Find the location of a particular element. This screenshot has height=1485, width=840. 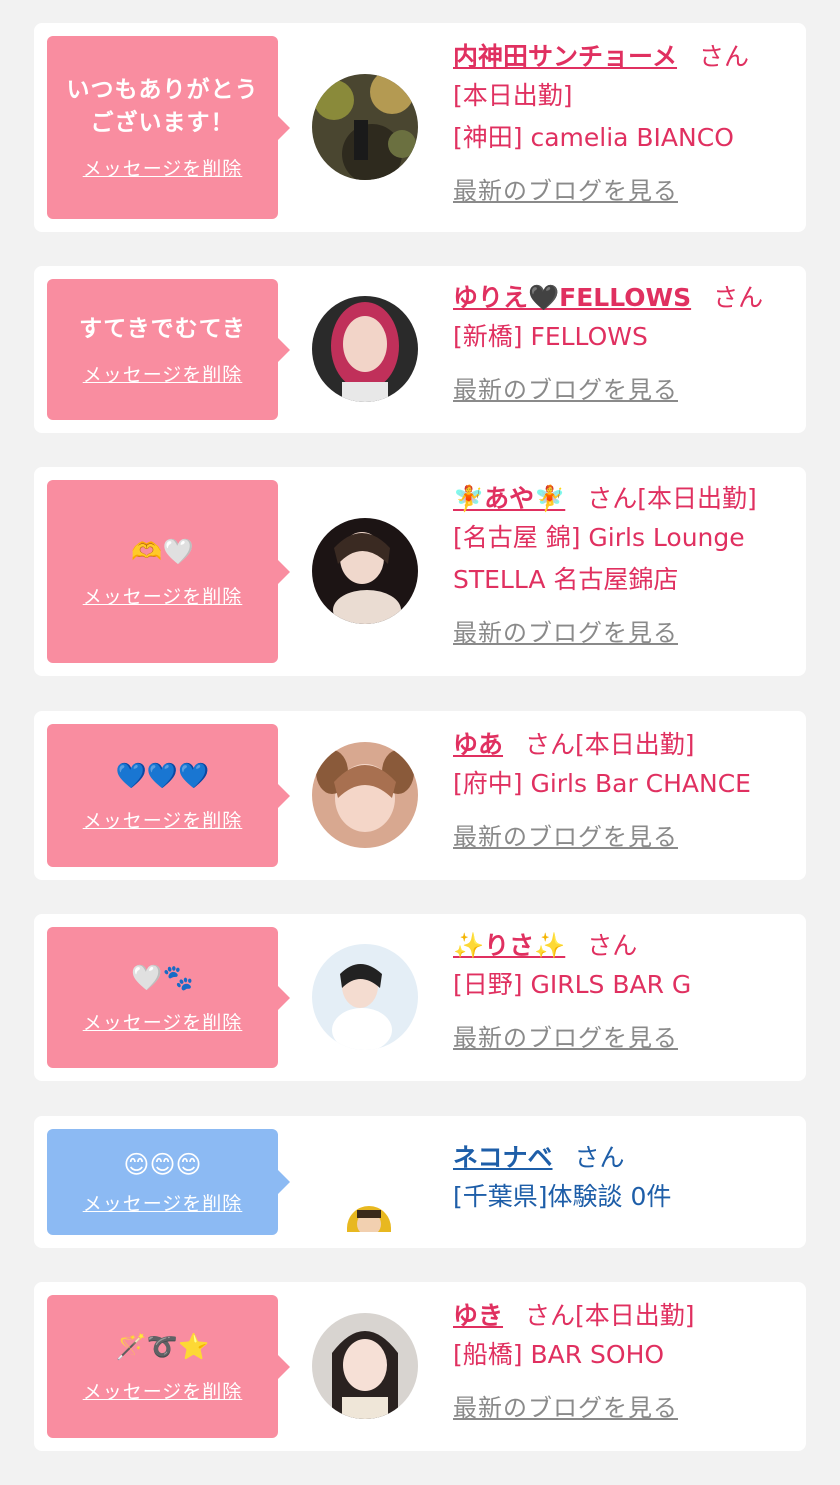

message-card: 😊😊😊 メッセージを削除 ネコナベ さん [千葉県]体験談 0件 is located at coordinates (420, 1182).